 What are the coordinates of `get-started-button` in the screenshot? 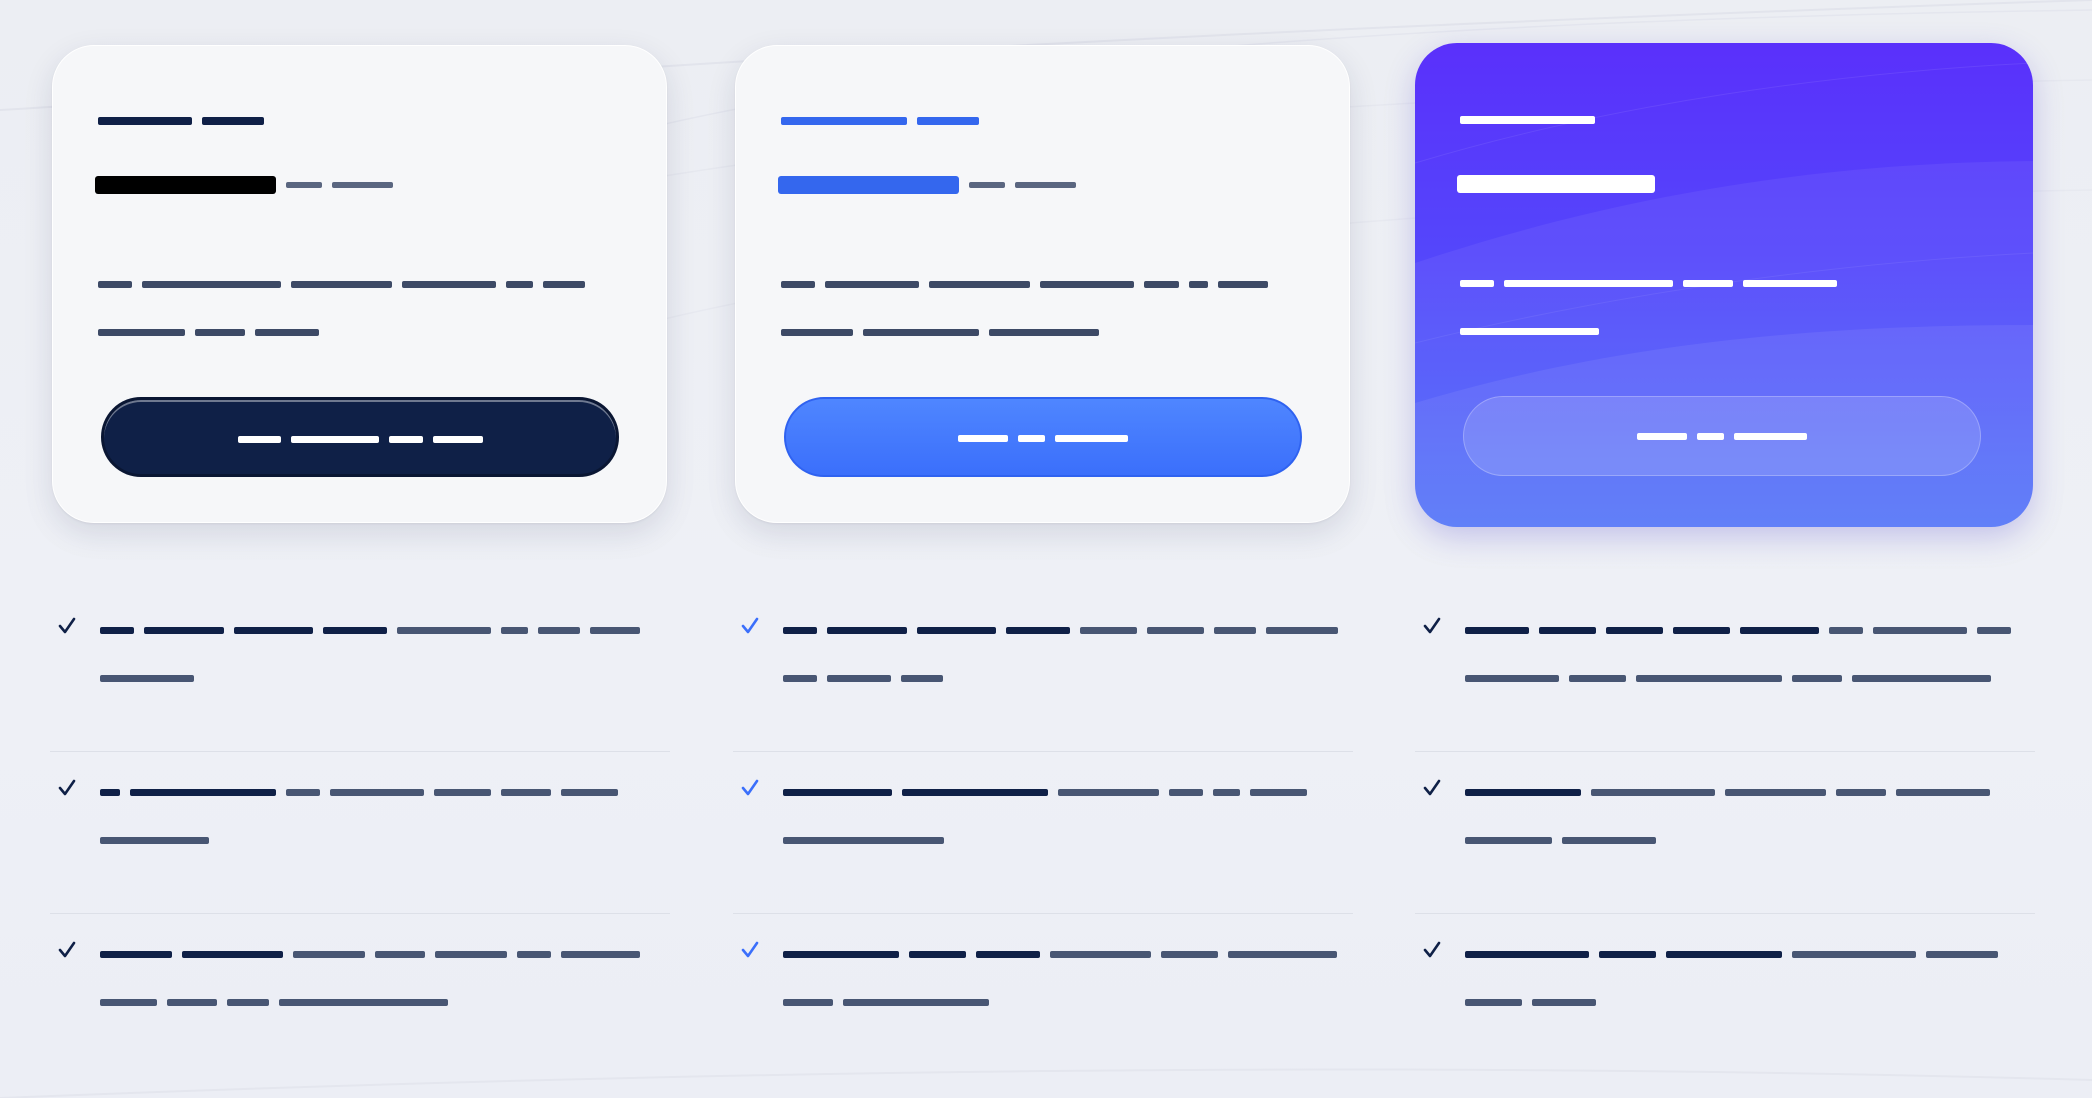 It's located at (360, 437).